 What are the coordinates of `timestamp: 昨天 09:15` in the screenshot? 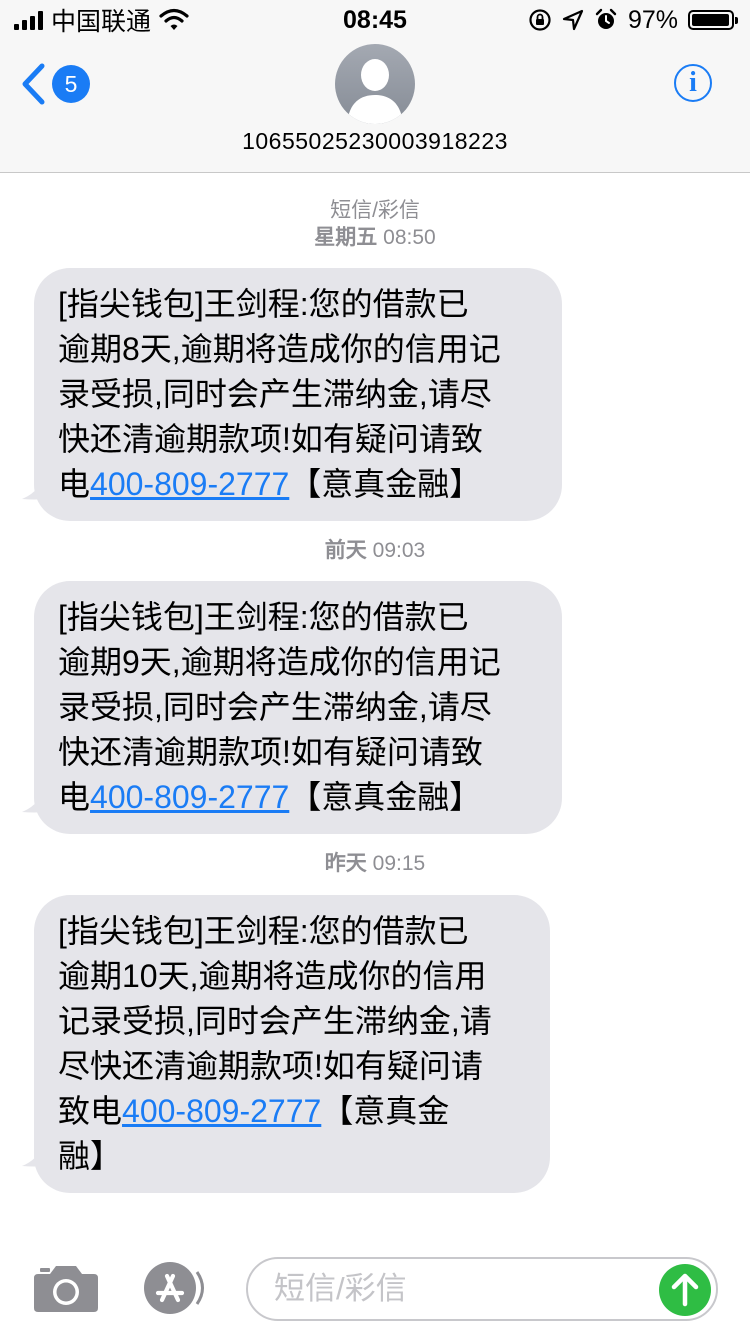 It's located at (375, 864).